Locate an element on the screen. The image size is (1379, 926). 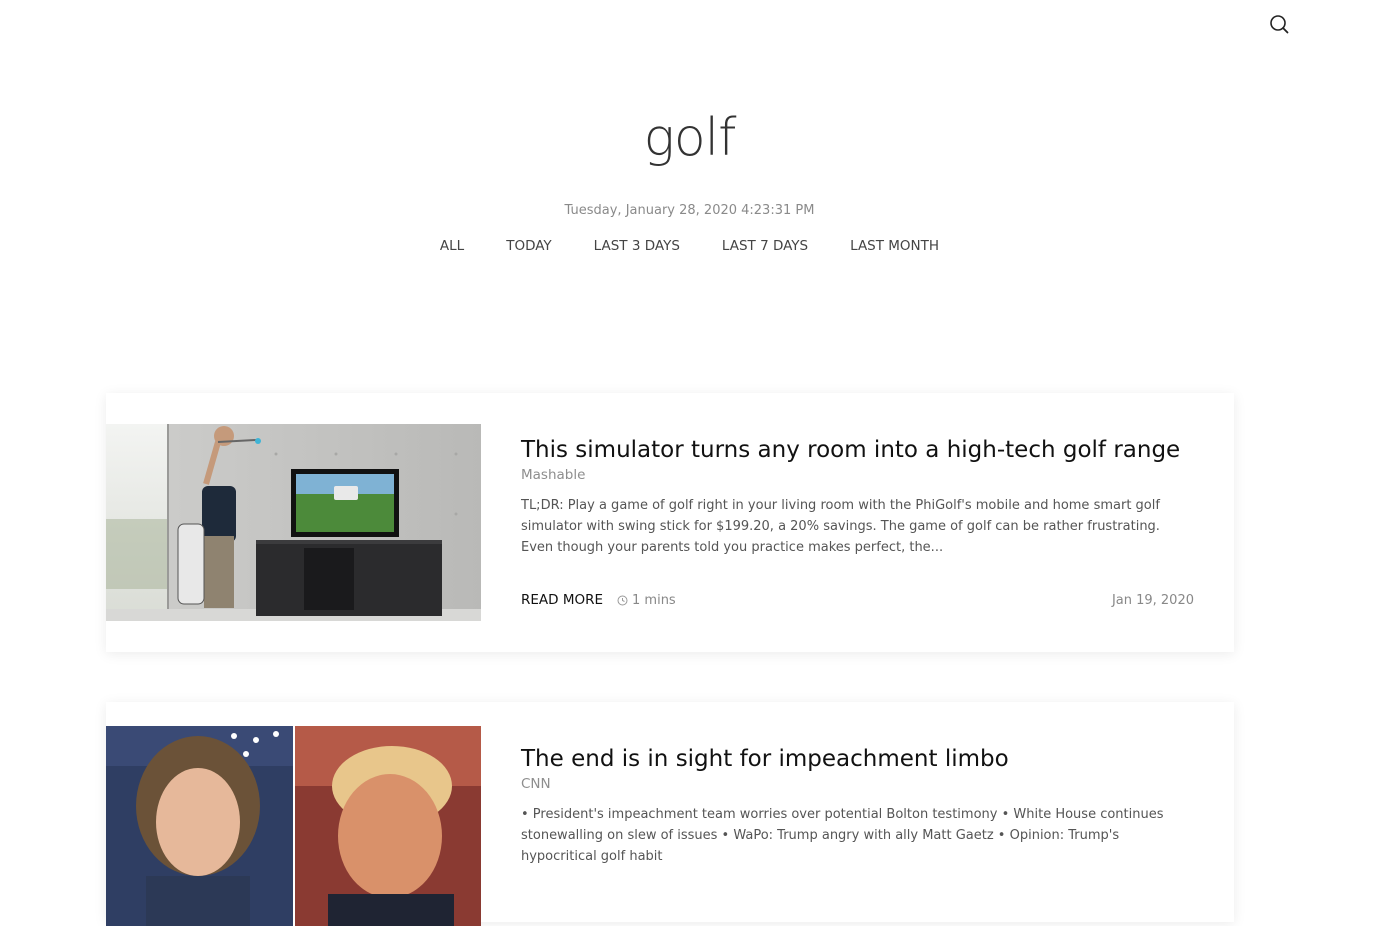
search-button is located at coordinates (1279, 25).